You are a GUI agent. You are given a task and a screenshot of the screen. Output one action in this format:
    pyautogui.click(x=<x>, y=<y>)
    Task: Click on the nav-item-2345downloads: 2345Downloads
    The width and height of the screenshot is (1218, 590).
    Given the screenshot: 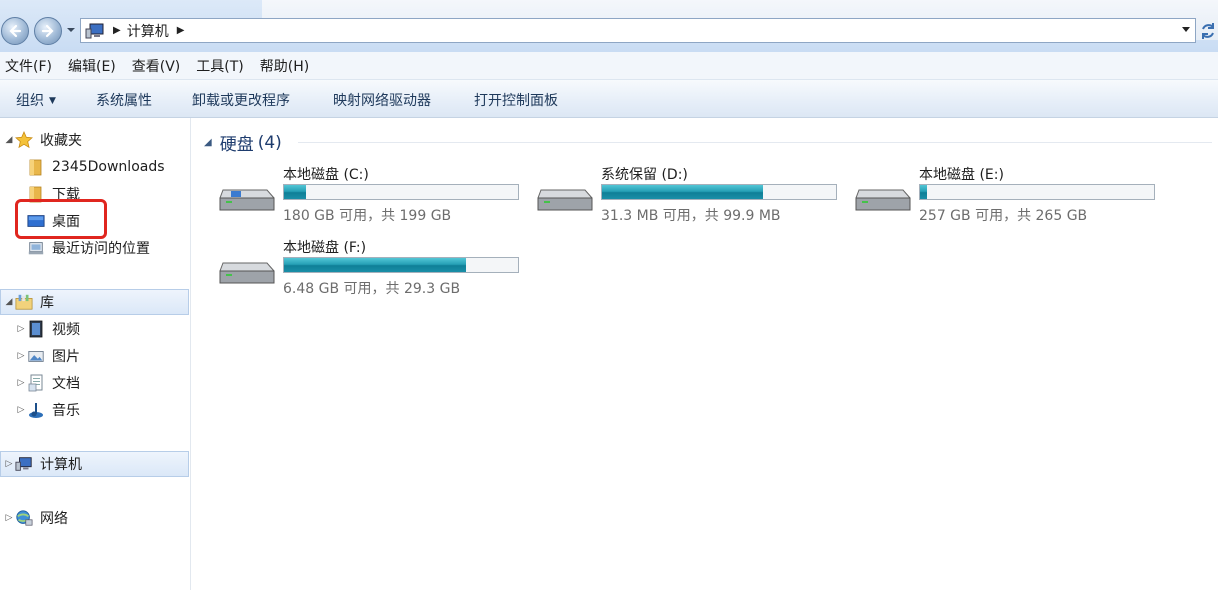 What is the action you would take?
    pyautogui.click(x=90, y=167)
    